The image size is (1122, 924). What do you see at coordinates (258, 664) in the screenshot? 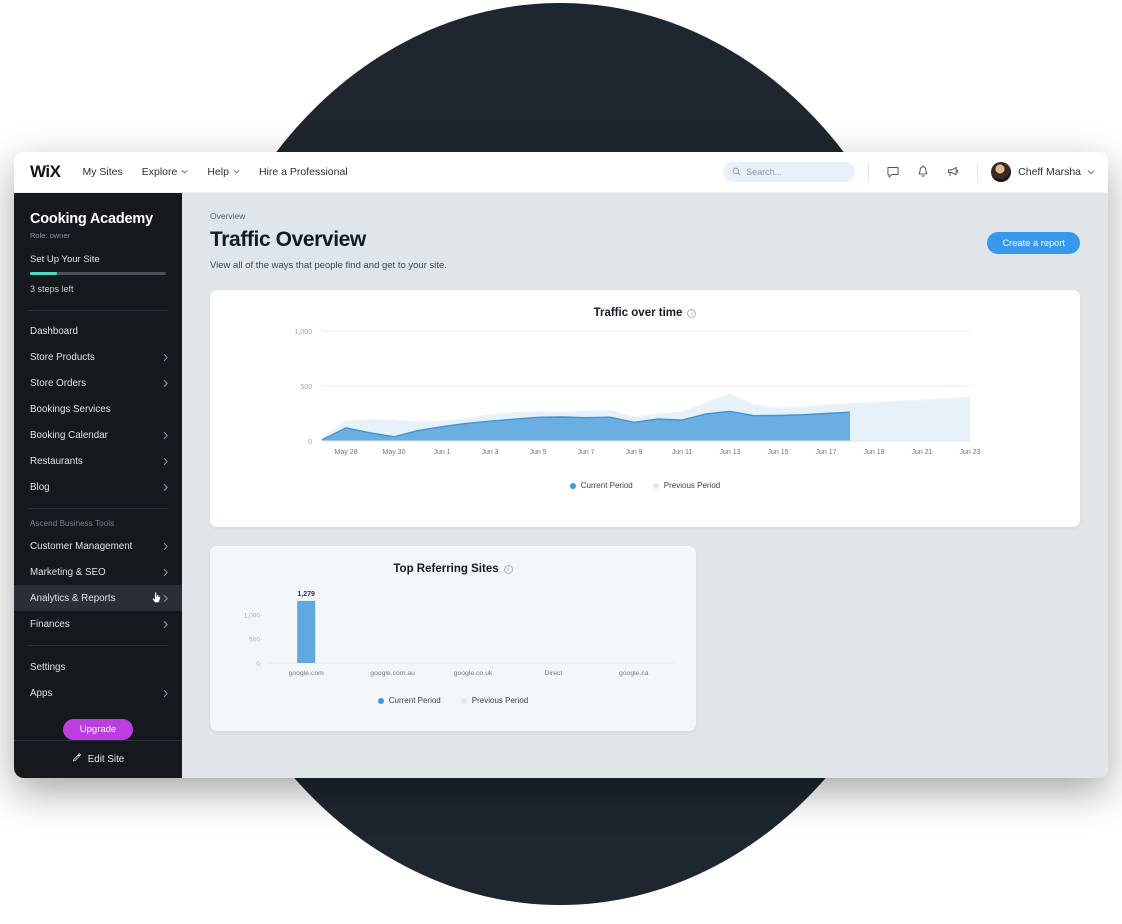
I see `svg-text: 0` at bounding box center [258, 664].